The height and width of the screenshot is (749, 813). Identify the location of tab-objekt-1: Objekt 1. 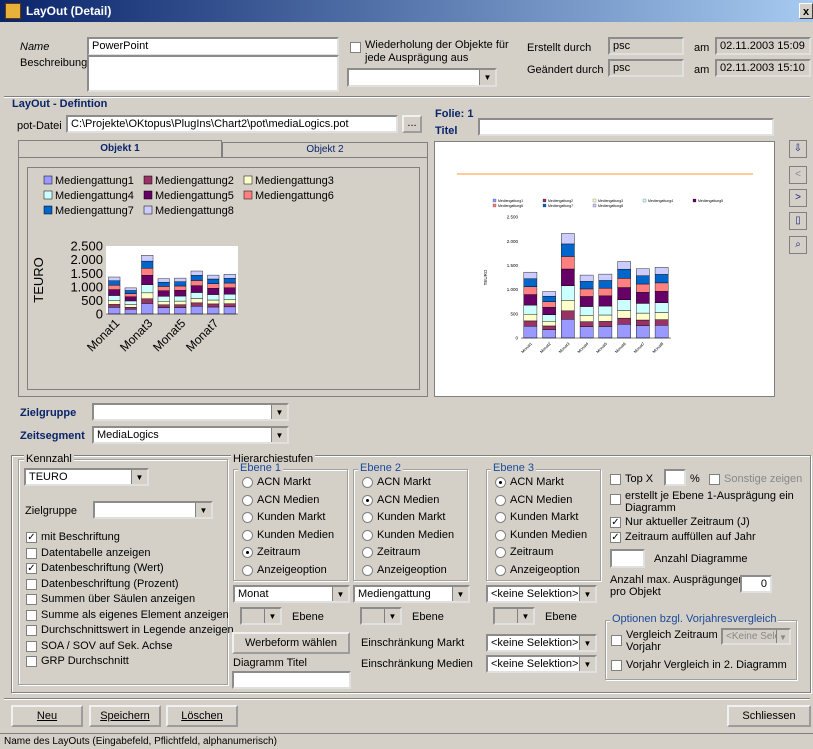
(120, 149).